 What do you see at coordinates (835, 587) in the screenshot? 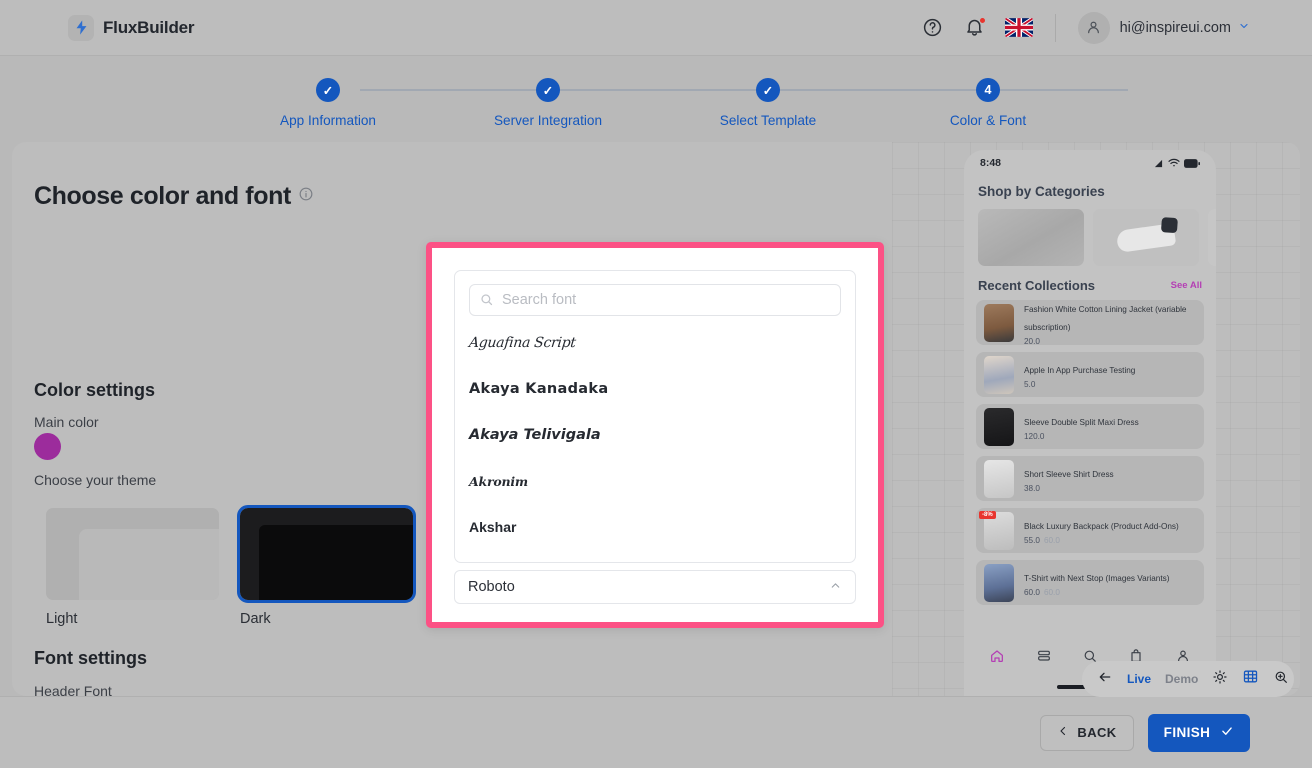
I see `chevron-up-icon` at bounding box center [835, 587].